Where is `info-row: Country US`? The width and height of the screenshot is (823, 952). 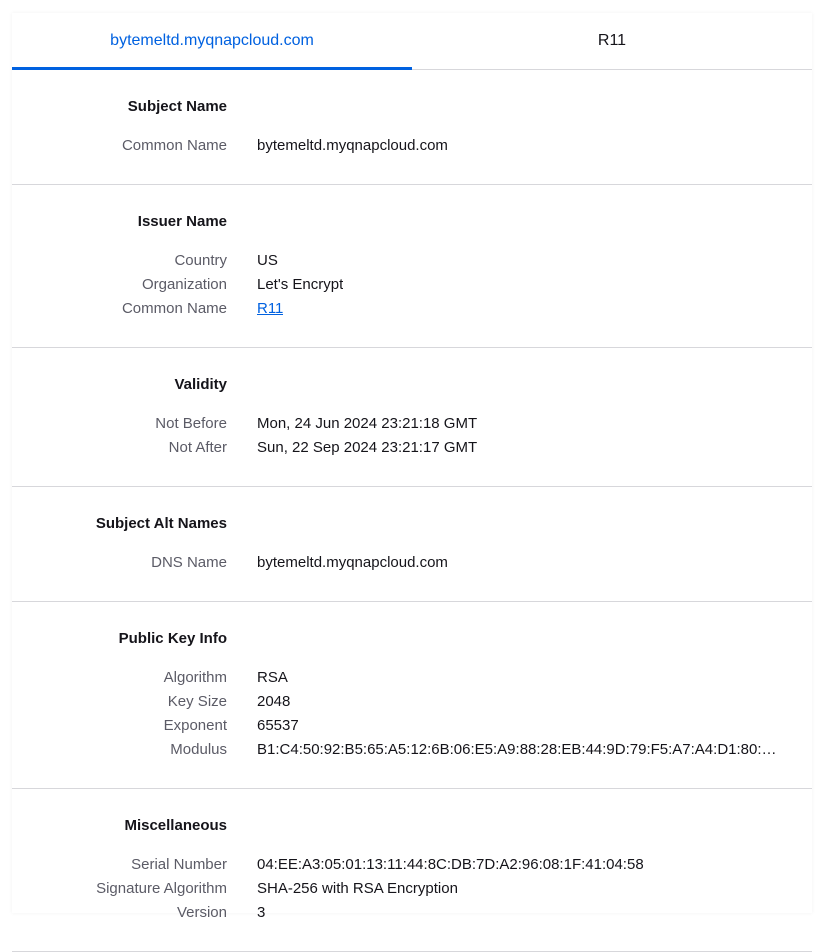
info-row: Country US is located at coordinates (412, 261).